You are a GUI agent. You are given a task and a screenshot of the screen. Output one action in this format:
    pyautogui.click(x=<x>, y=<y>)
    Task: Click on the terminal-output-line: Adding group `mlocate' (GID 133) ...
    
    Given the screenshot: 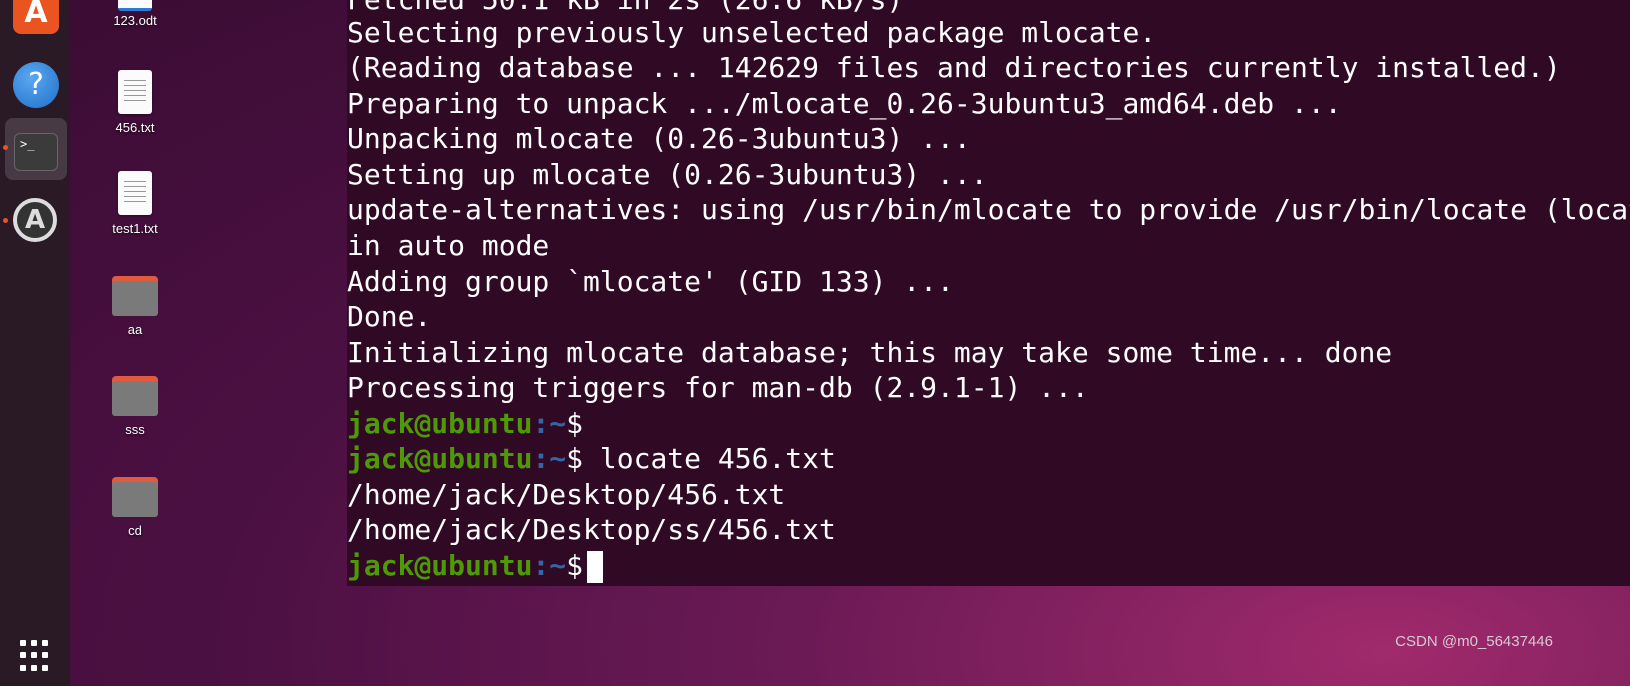 What is the action you would take?
    pyautogui.click(x=650, y=281)
    